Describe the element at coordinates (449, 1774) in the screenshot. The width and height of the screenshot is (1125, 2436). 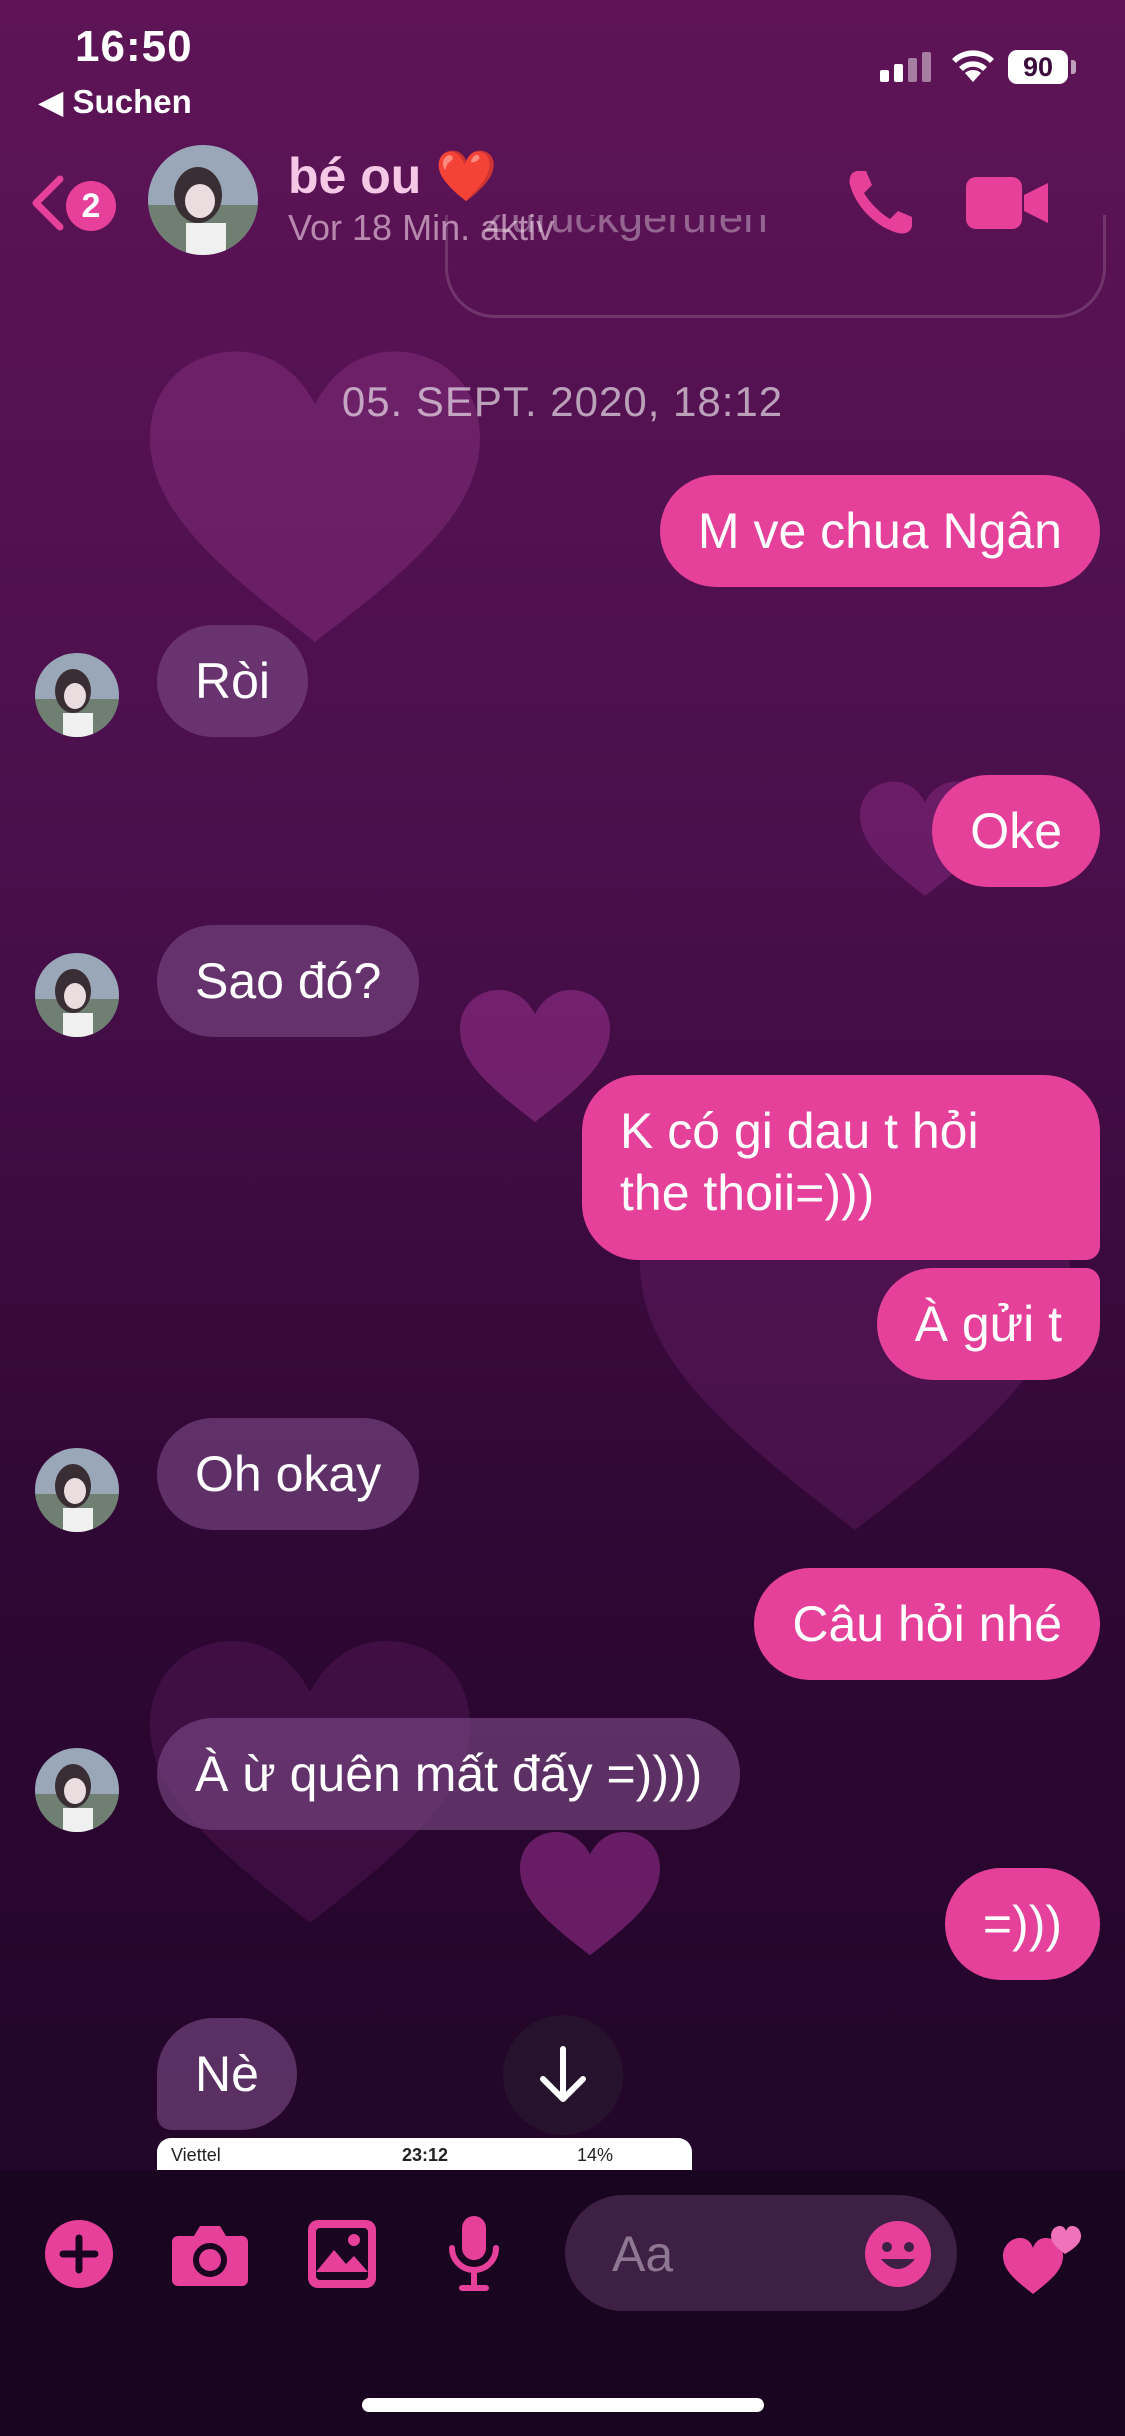
I see `message-incoming: À ừ quên mất đấy =))))` at that location.